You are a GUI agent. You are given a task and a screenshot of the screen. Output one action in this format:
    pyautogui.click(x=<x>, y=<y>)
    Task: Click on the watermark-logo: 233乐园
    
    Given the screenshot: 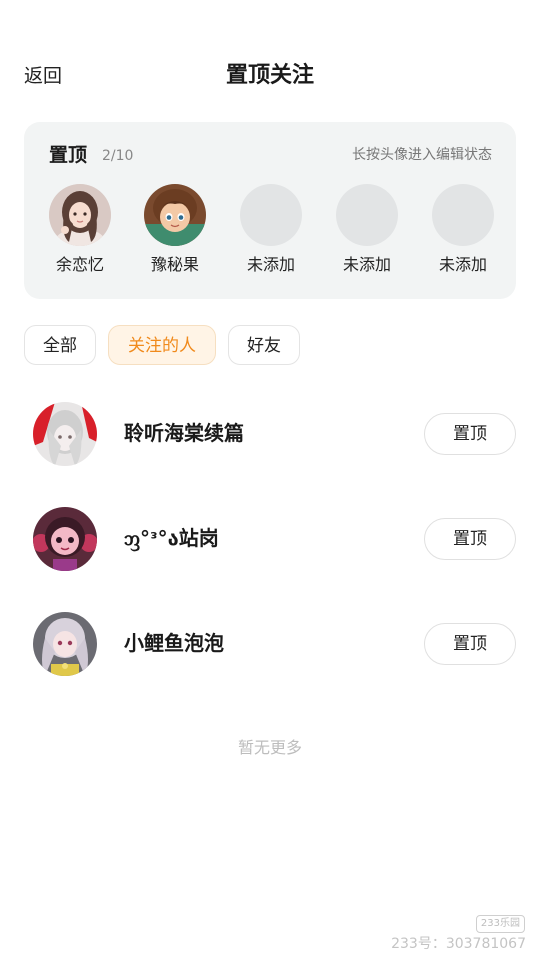 What is the action you would take?
    pyautogui.click(x=500, y=924)
    